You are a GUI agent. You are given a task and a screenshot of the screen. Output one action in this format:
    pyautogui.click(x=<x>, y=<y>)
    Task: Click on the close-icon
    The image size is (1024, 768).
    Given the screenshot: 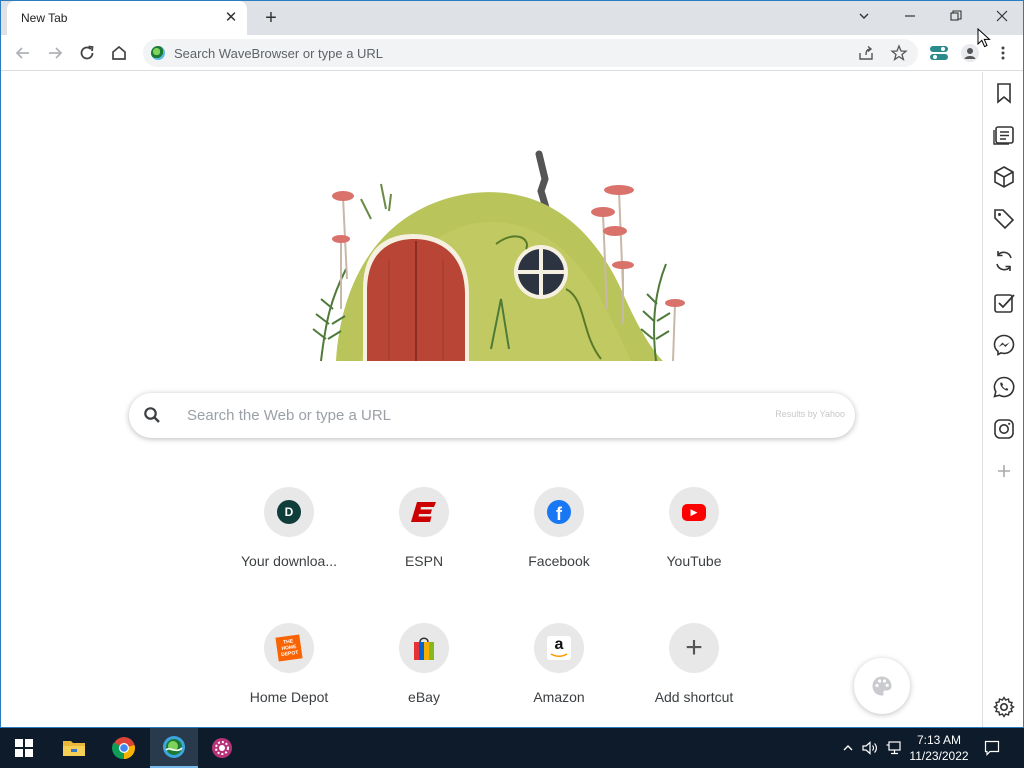 What is the action you would take?
    pyautogui.click(x=1002, y=16)
    